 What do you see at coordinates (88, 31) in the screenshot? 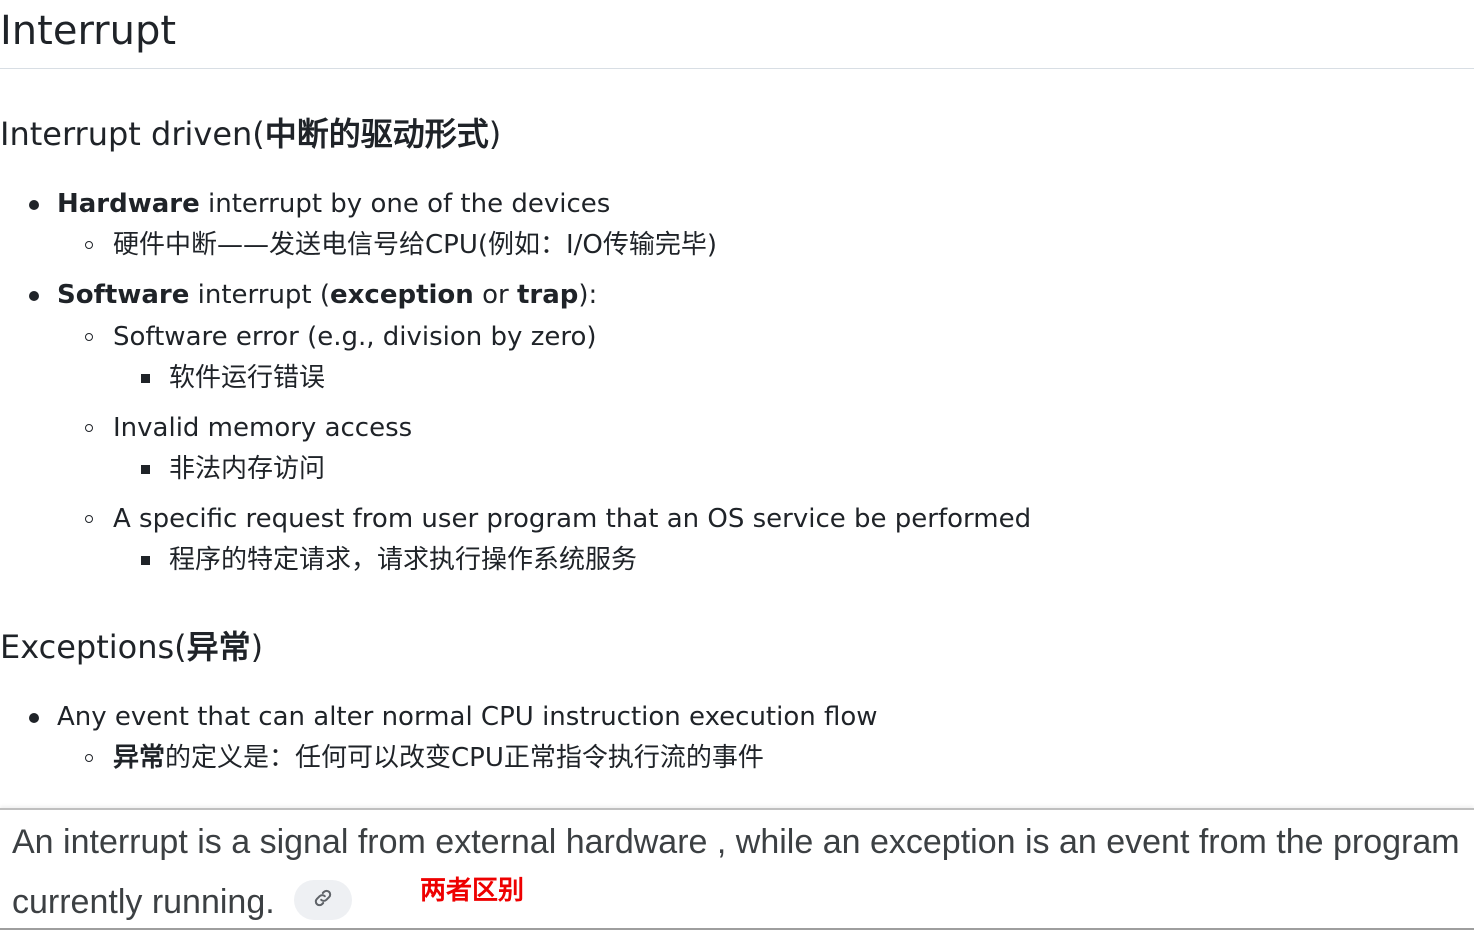
I see `page-title: Interrupt` at bounding box center [88, 31].